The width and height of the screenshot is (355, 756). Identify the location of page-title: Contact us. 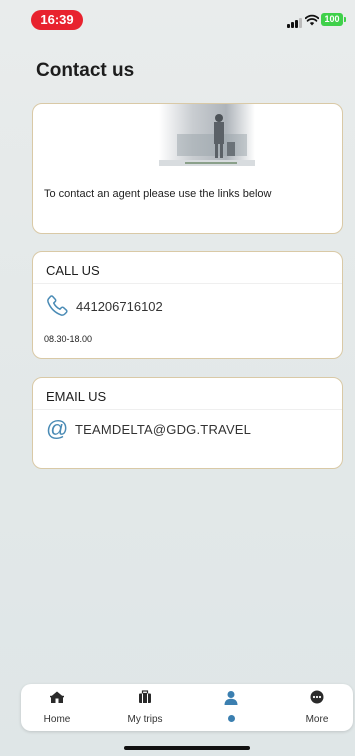
(85, 70).